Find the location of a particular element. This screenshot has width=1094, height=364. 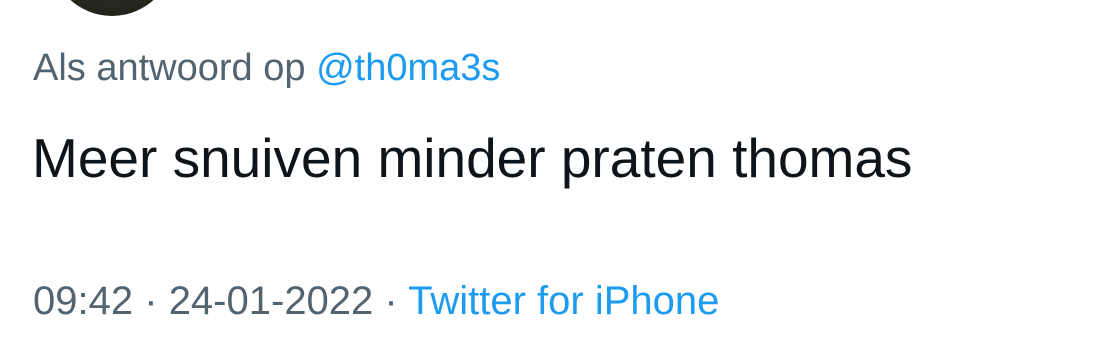

tweet-meta: 09:42 · 24-01-2022 · Twitter for iPhone is located at coordinates (376, 301).